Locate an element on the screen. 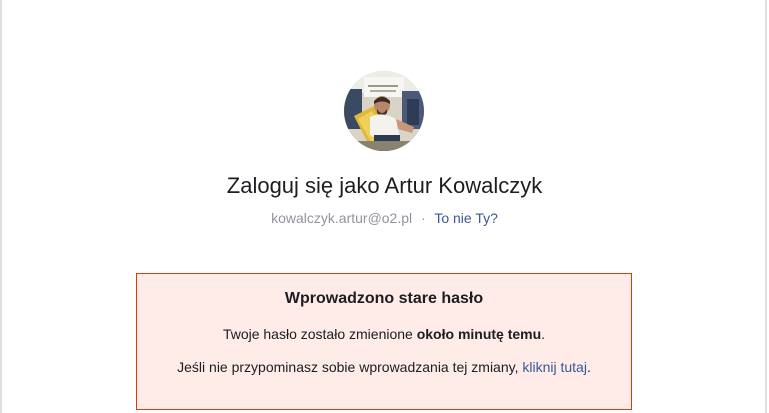 This screenshot has width=769, height=413. login-title: Zaloguj się jako Artur Kowalczyk is located at coordinates (384, 185).